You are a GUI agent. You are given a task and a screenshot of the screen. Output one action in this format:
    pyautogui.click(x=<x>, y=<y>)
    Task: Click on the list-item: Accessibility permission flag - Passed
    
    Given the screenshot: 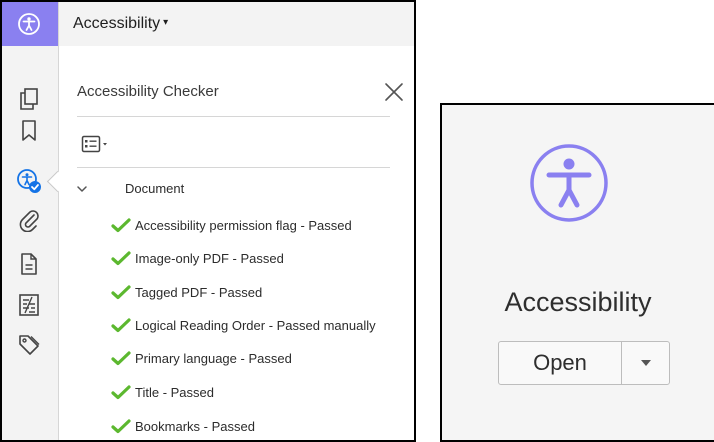 What is the action you would take?
    pyautogui.click(x=231, y=225)
    